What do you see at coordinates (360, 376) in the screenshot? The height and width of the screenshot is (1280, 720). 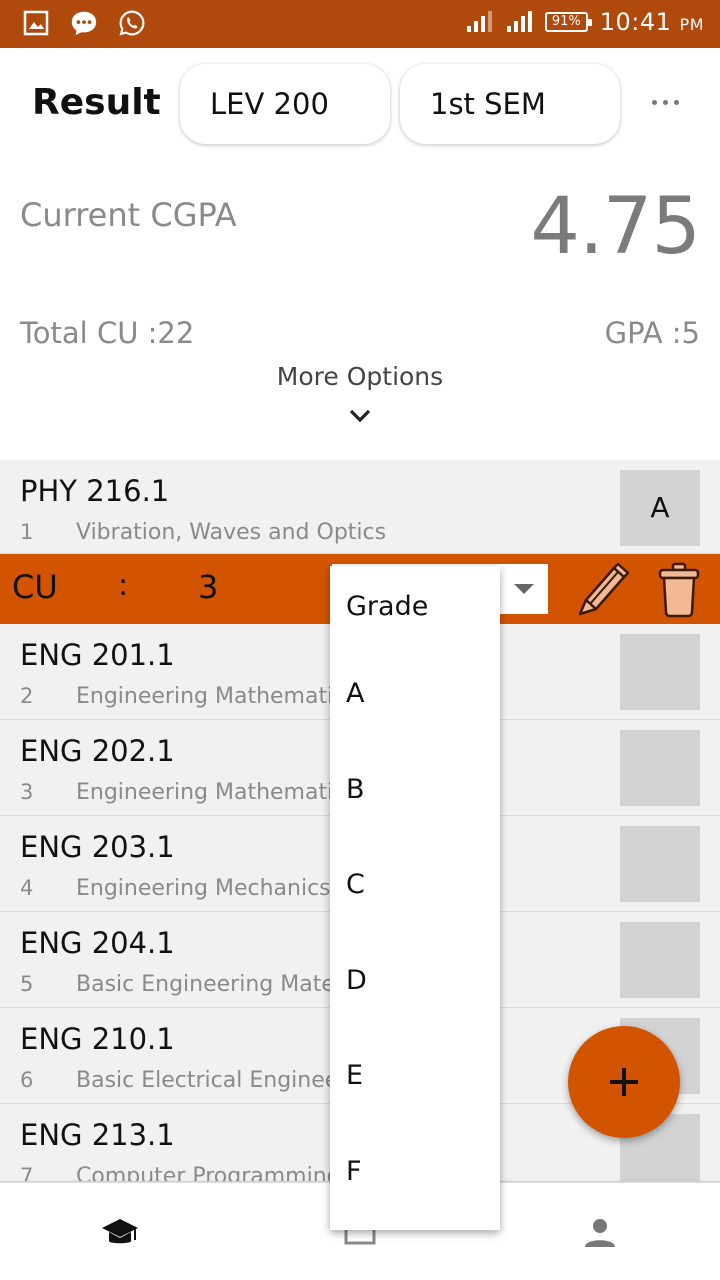 I see `more-options-button: More Options` at bounding box center [360, 376].